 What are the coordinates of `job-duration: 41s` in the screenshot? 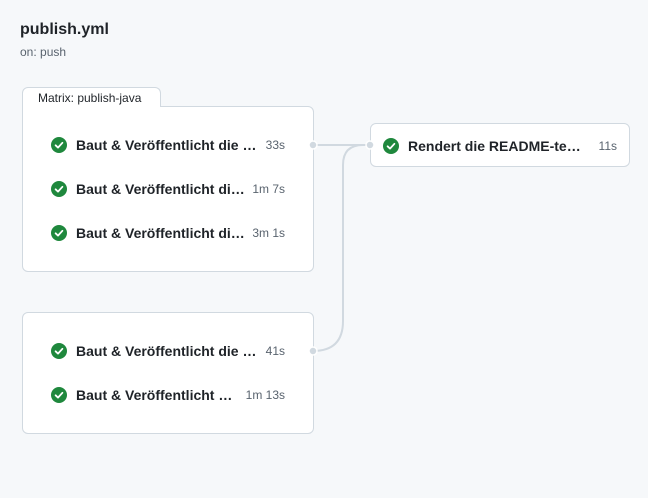 It's located at (275, 351).